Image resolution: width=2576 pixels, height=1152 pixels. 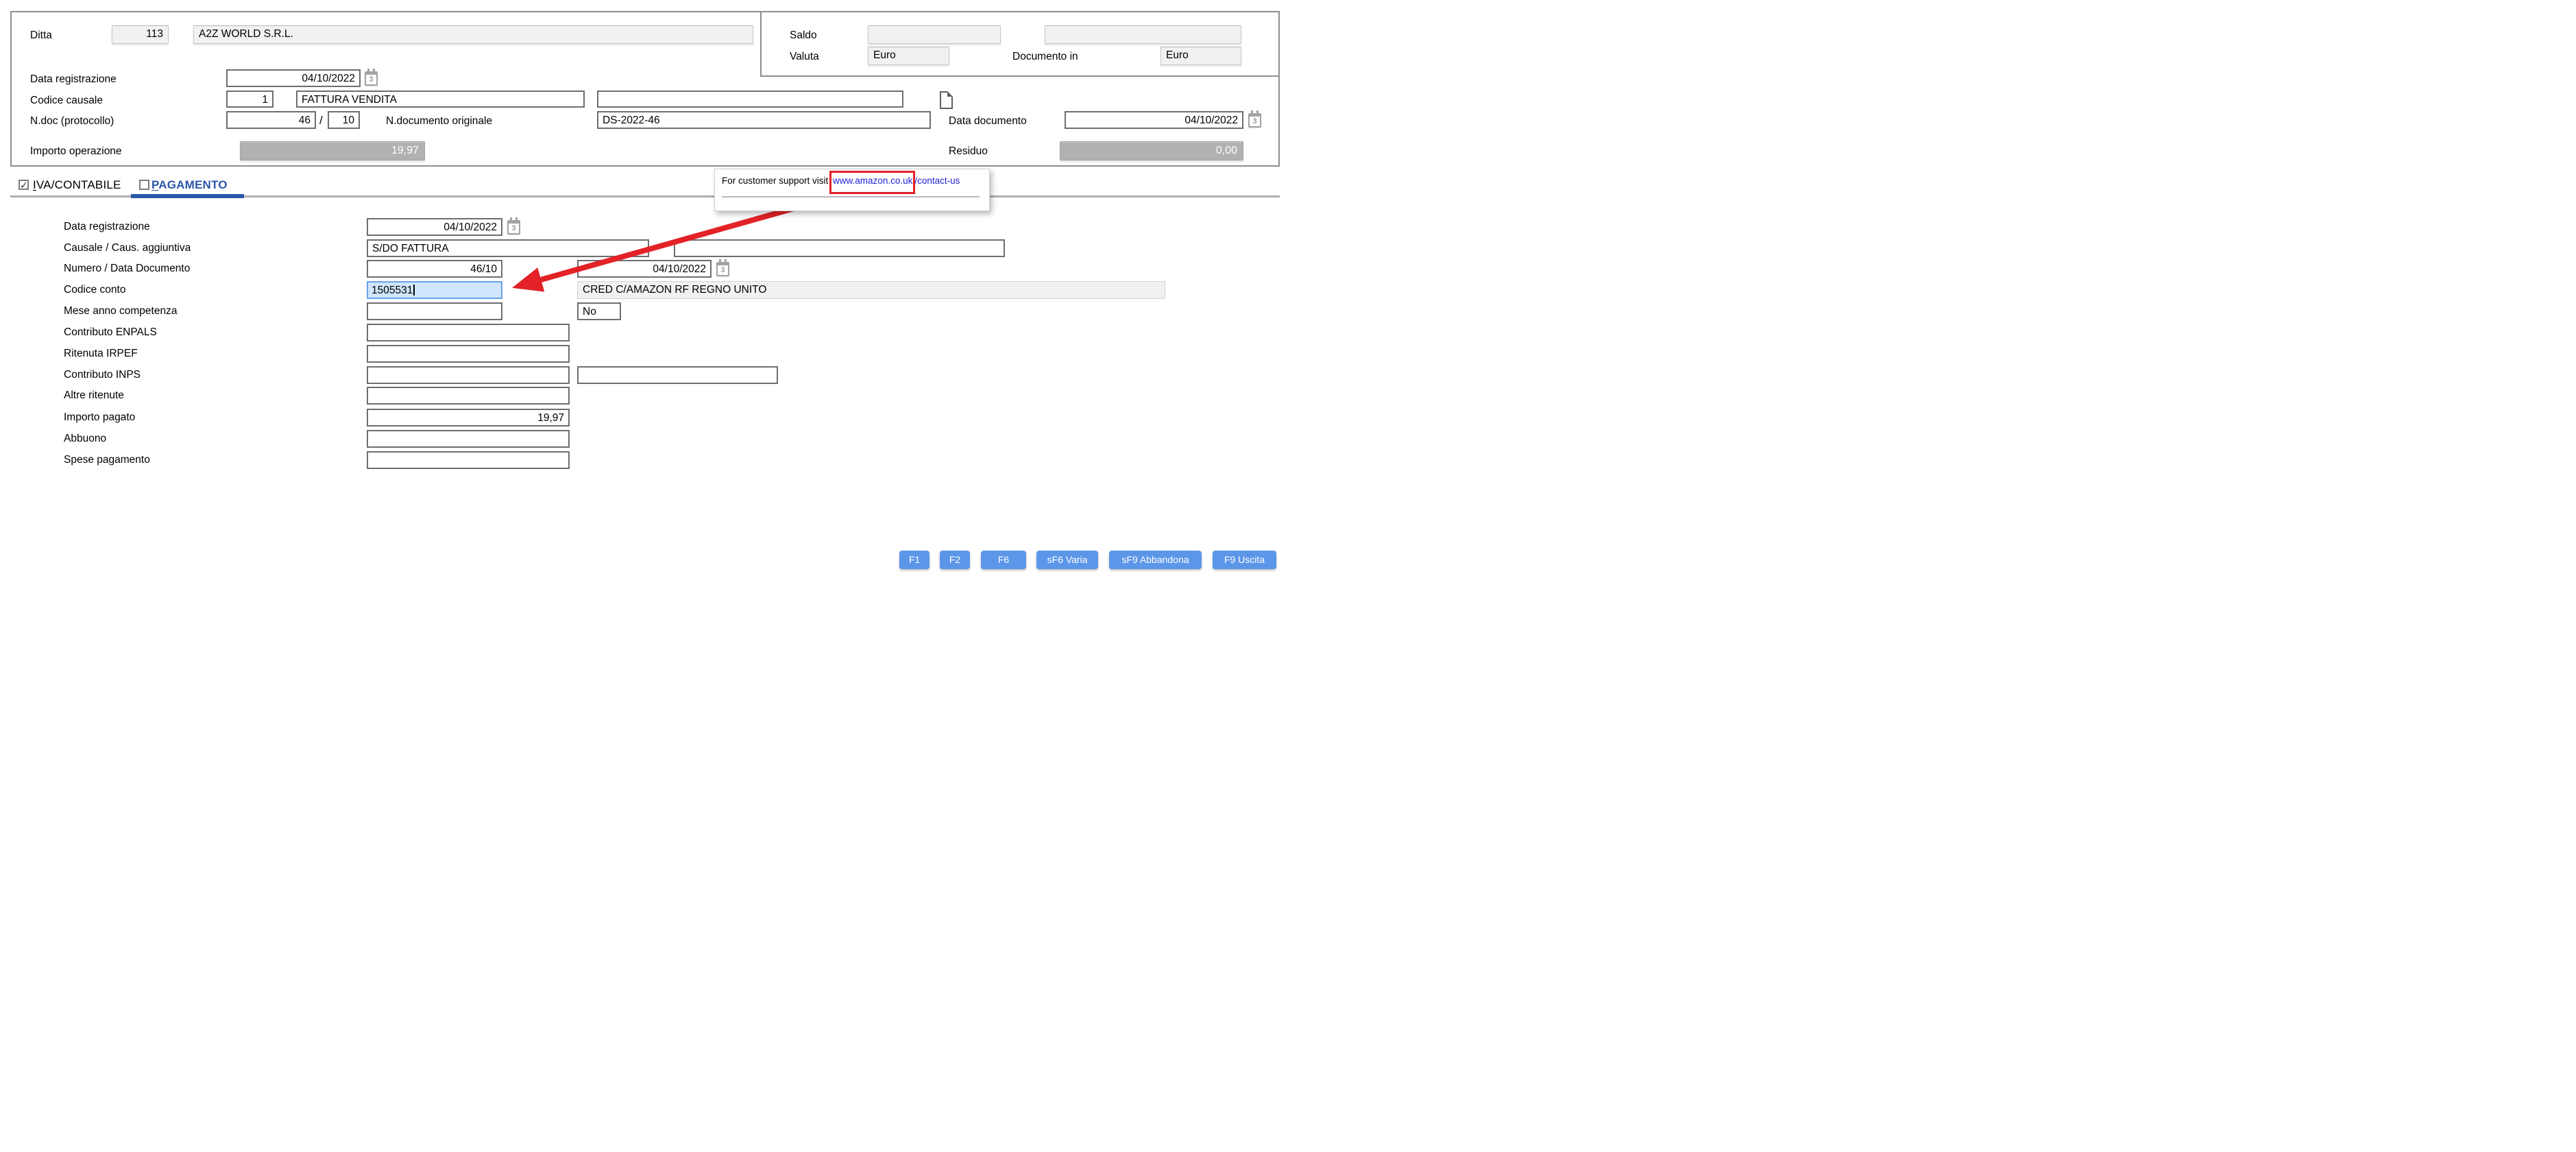 I want to click on causale-aggiuntiva-field, so click(x=839, y=248).